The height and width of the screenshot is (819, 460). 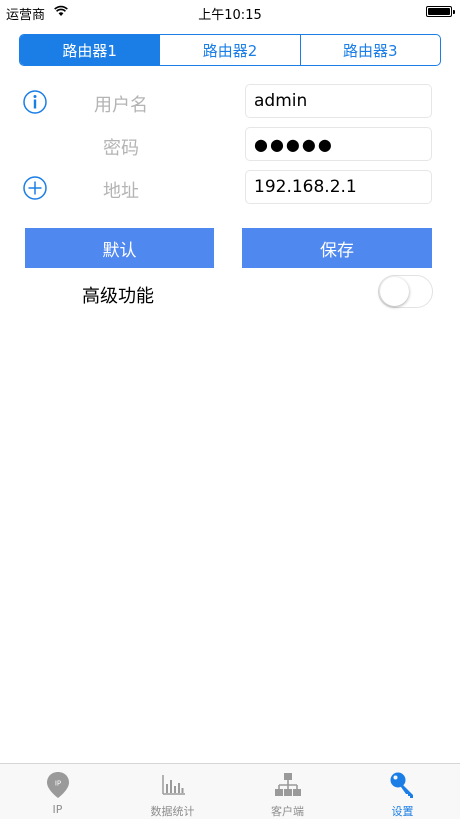 I want to click on battery-icon, so click(x=440, y=11).